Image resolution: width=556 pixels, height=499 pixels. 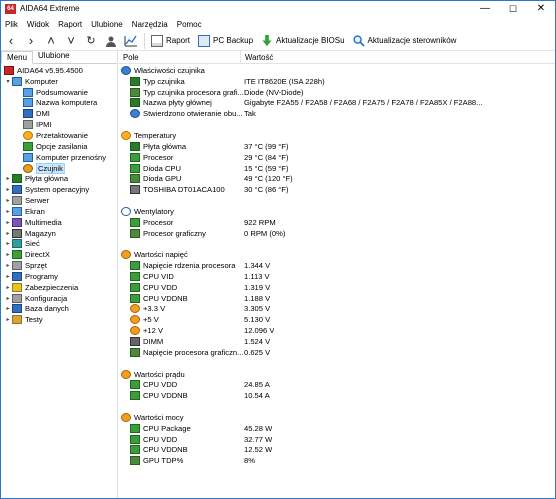 I want to click on sensor-row: Procesor 922 RPM, so click(x=337, y=222).